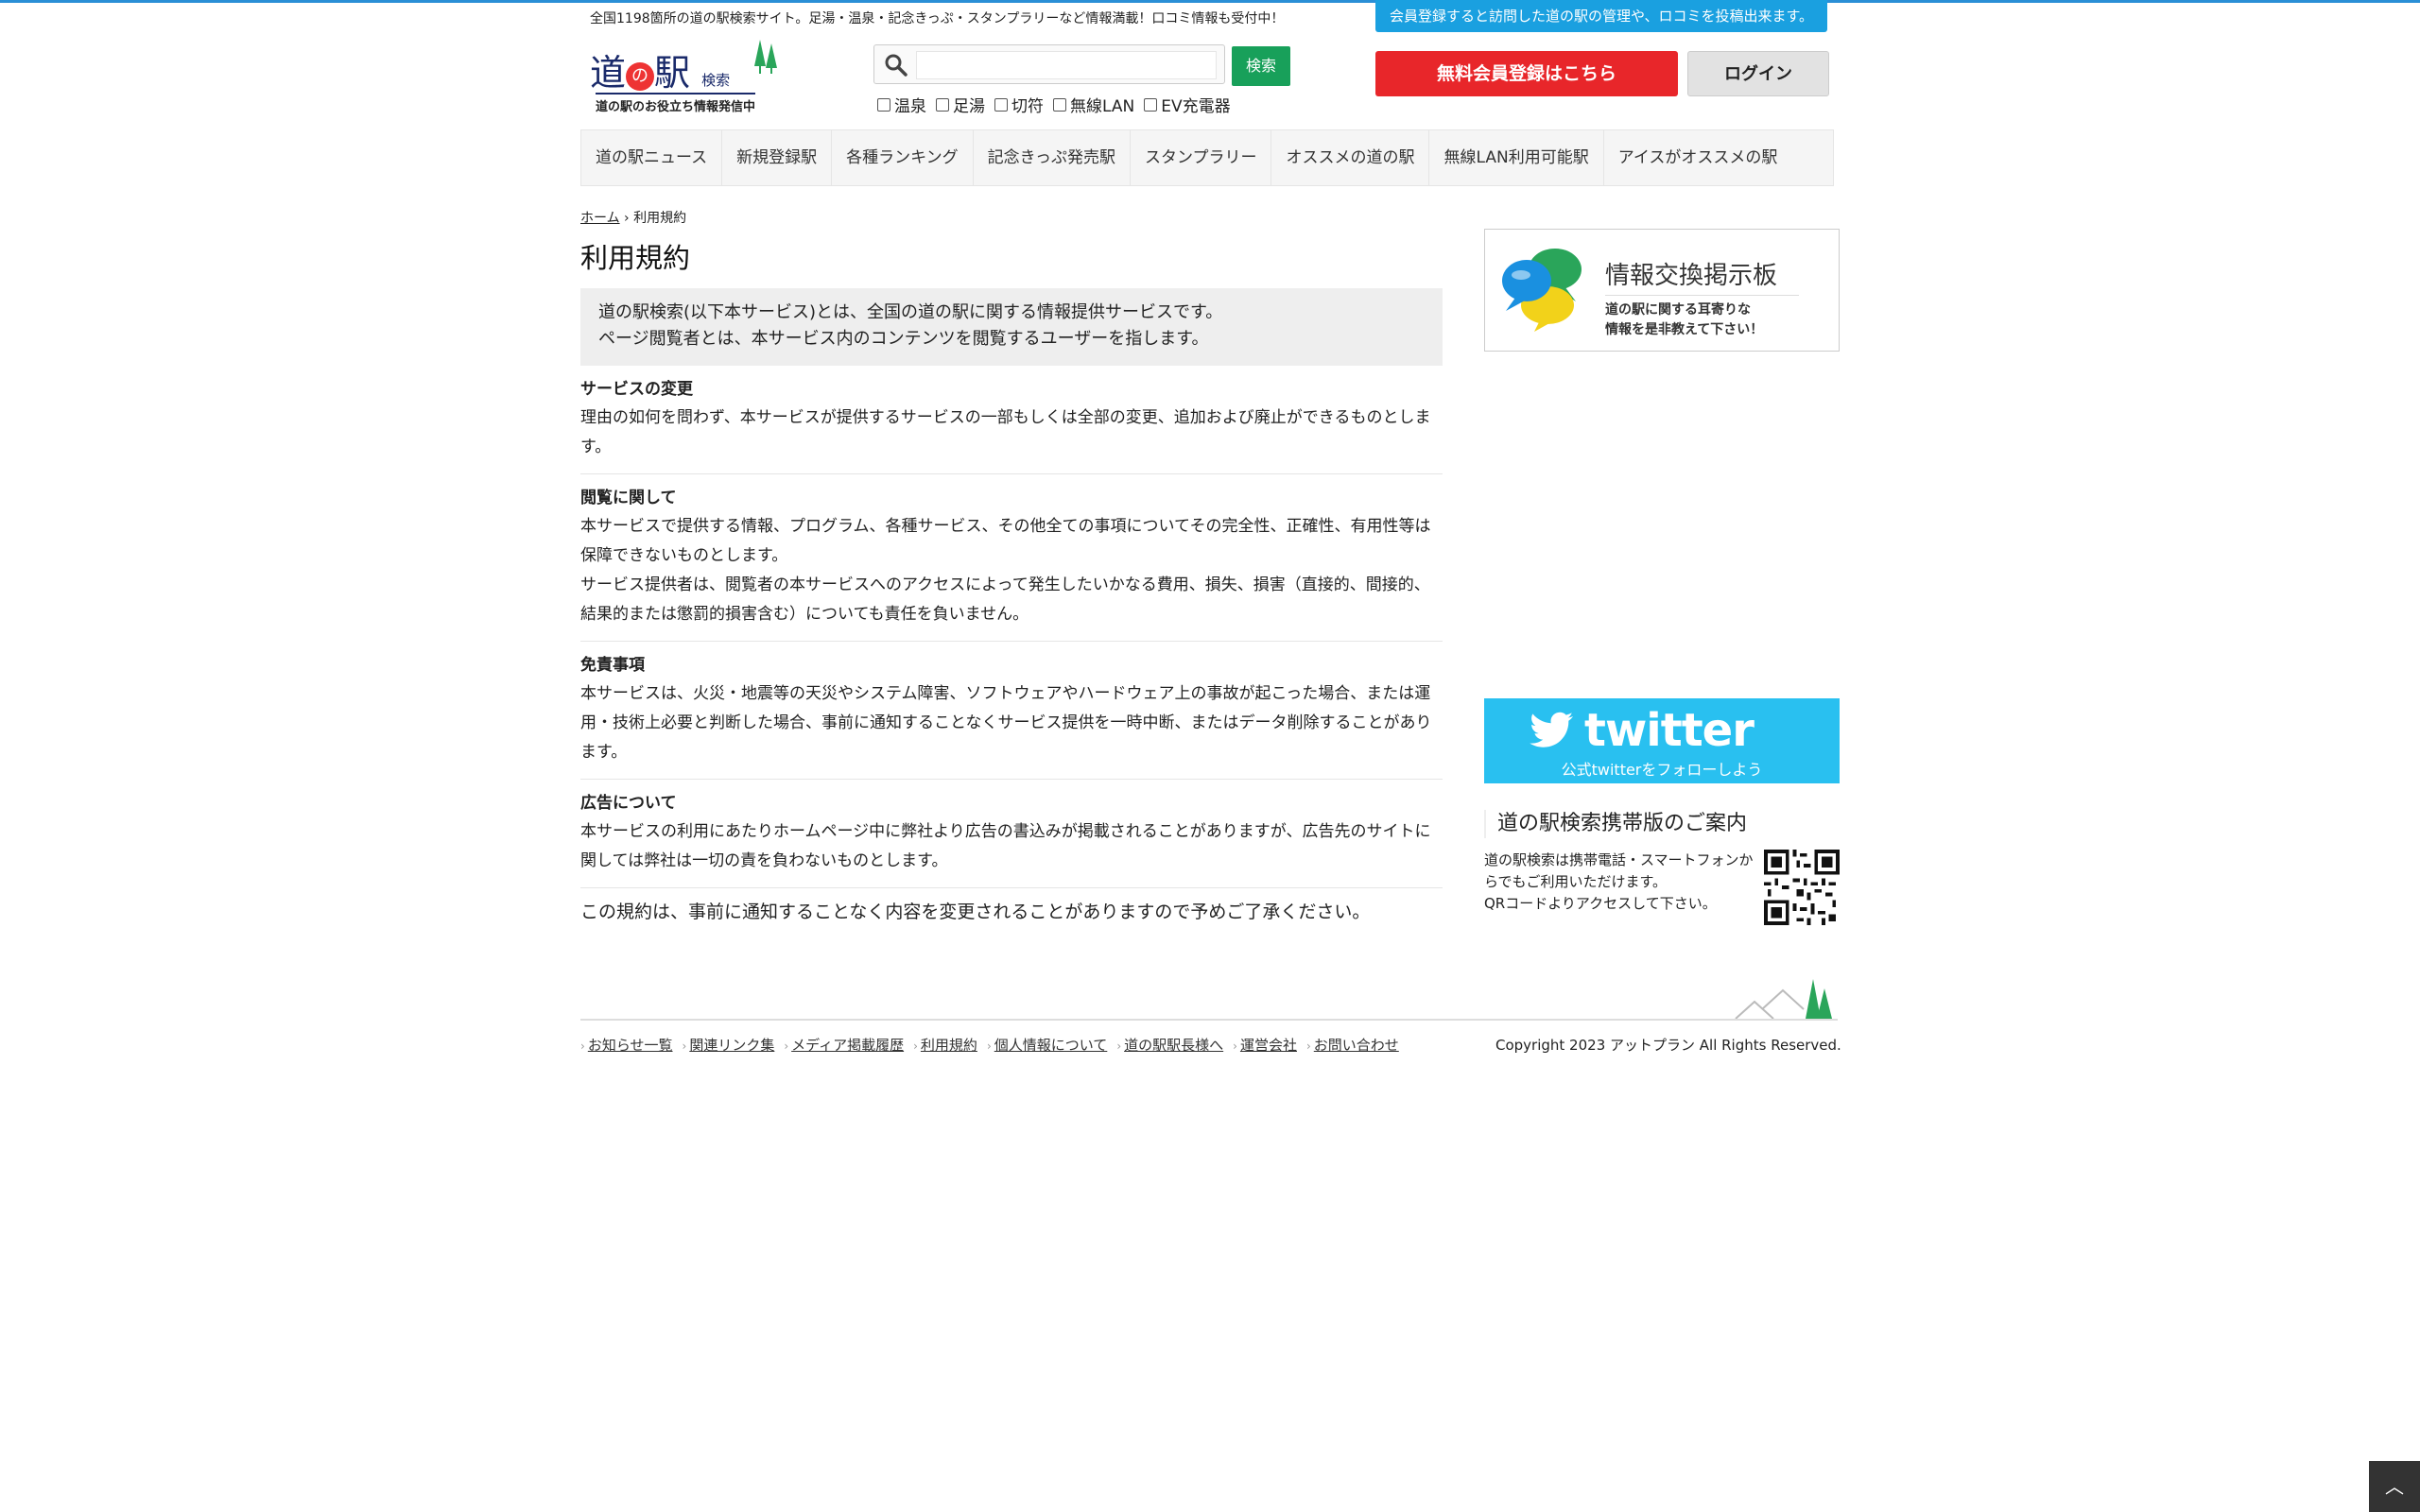 The width and height of the screenshot is (2420, 1512). What do you see at coordinates (1783, 1000) in the screenshot?
I see `house-tree-icon` at bounding box center [1783, 1000].